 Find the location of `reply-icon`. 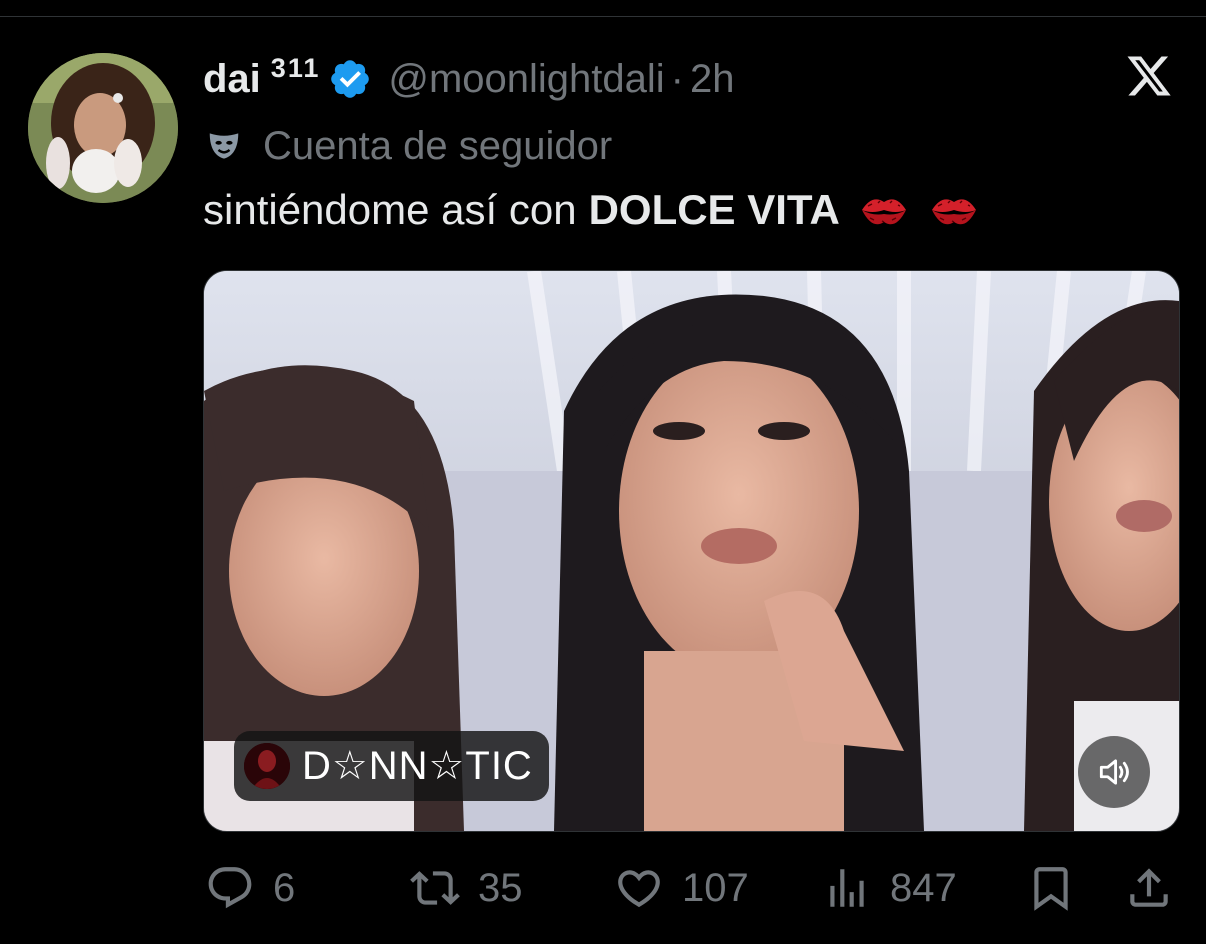

reply-icon is located at coordinates (230, 888).